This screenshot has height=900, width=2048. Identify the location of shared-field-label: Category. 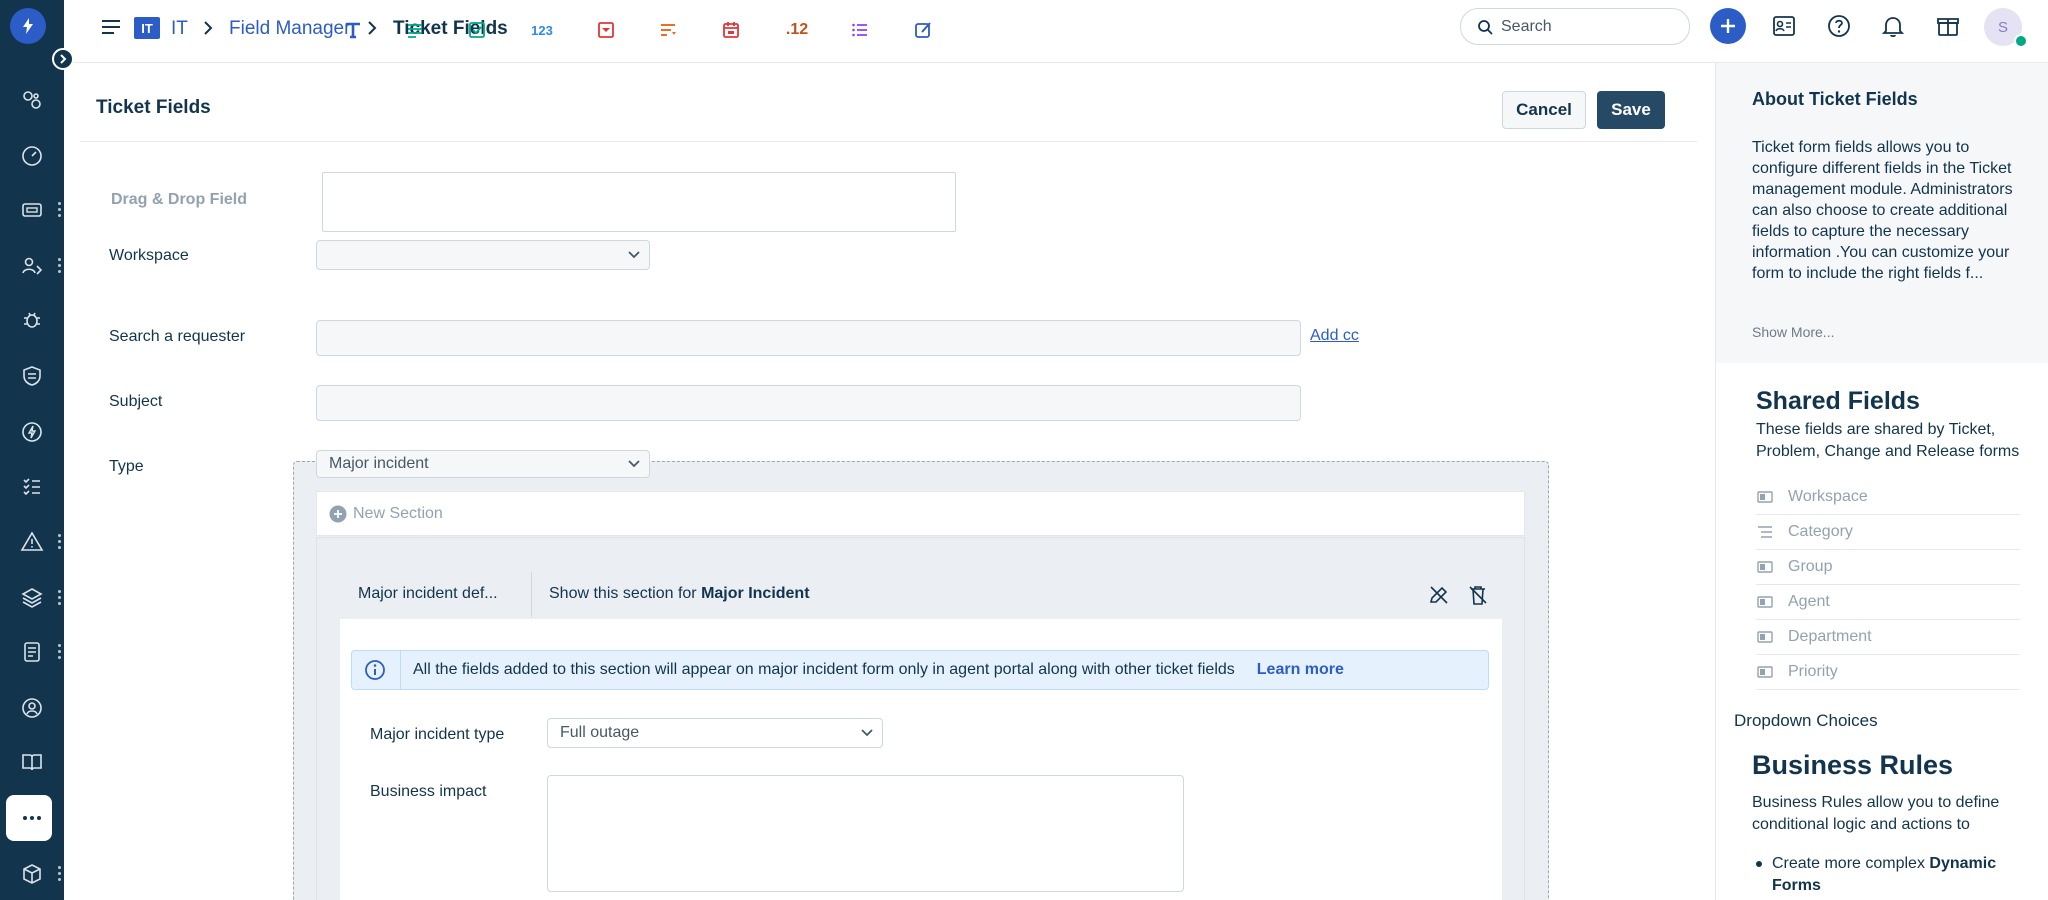
(1820, 531).